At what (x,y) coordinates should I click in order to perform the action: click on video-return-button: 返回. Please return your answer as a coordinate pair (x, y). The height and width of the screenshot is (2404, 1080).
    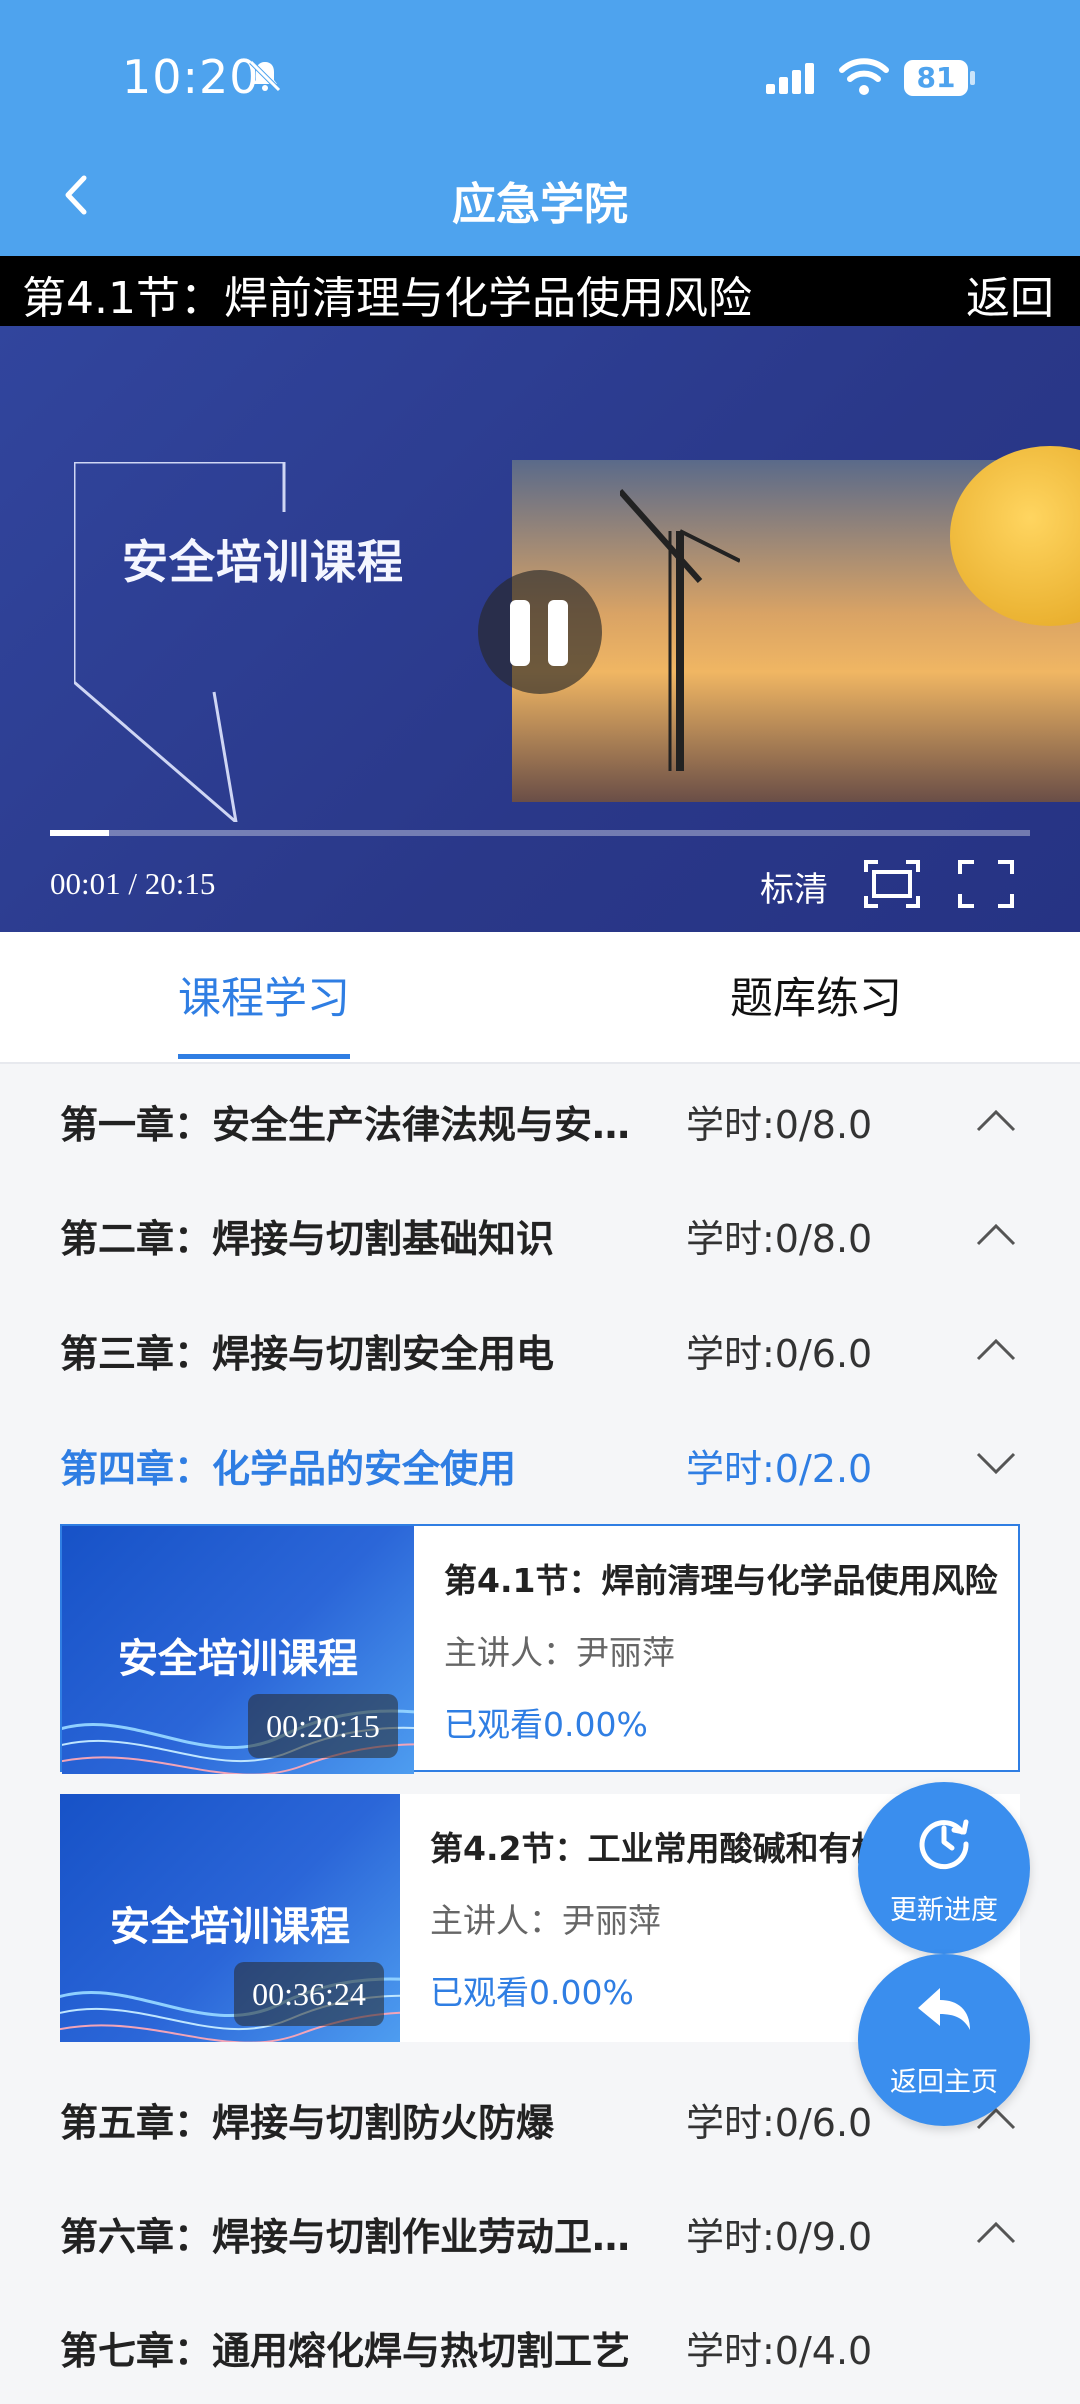
    Looking at the image, I should click on (1010, 294).